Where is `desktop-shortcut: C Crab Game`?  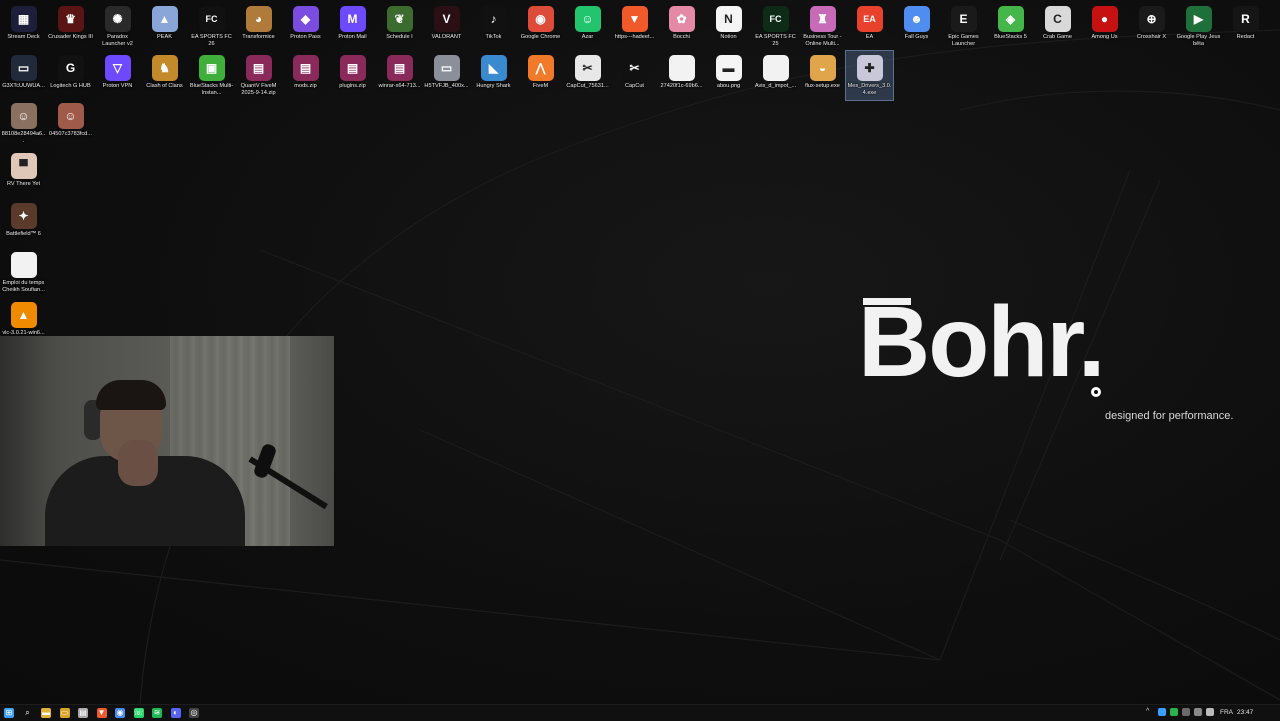 desktop-shortcut: C Crab Game is located at coordinates (1057, 26).